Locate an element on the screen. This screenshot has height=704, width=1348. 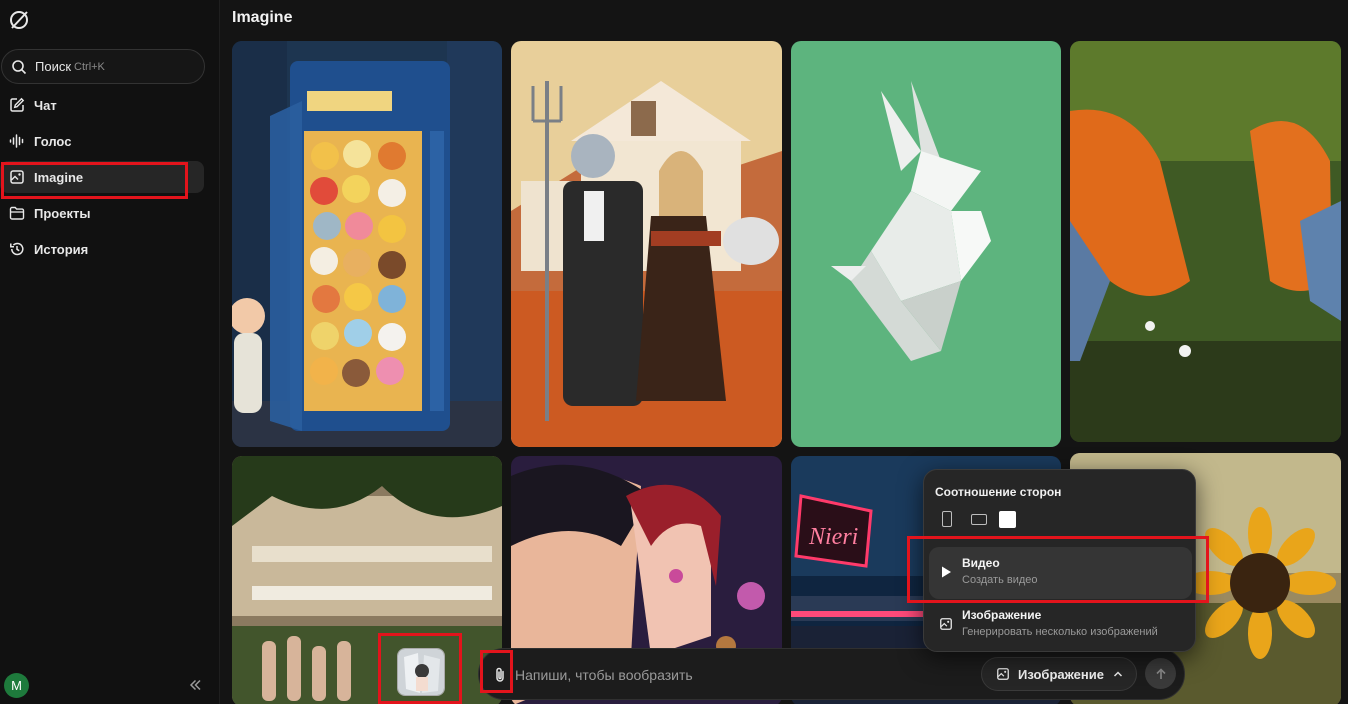
sidebar-item-label: Голос is located at coordinates (53, 141).